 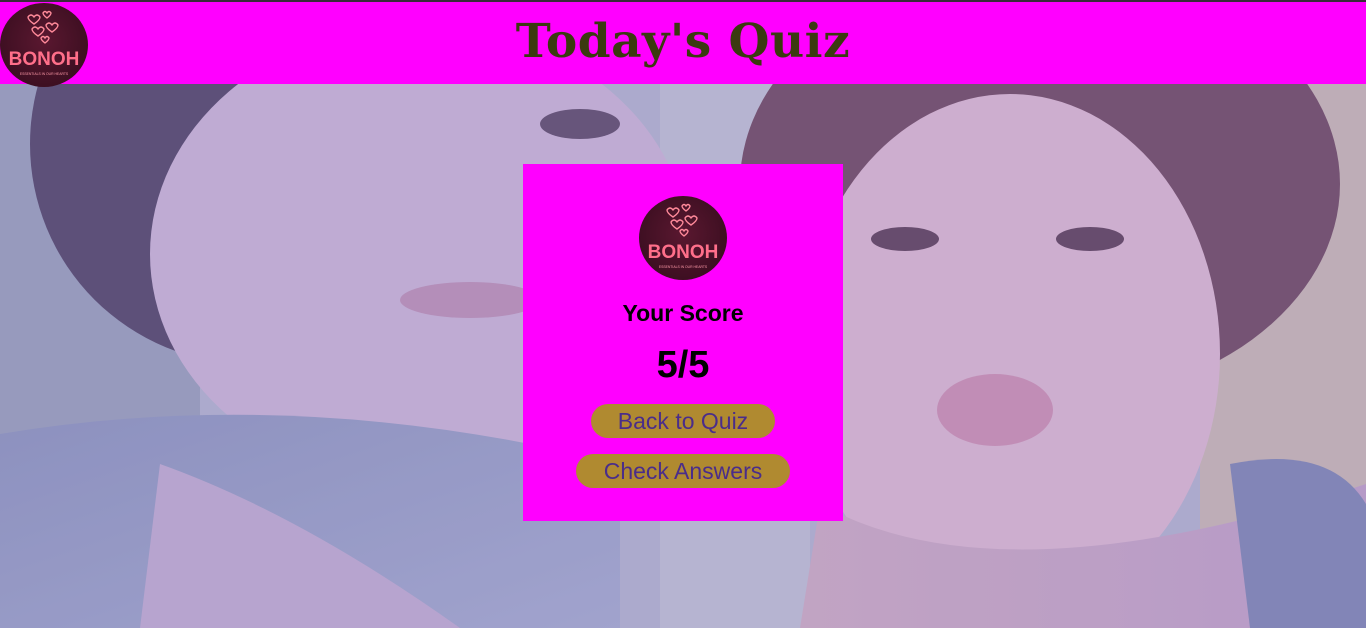 I want to click on page-title: Today's Quiz, so click(x=683, y=41).